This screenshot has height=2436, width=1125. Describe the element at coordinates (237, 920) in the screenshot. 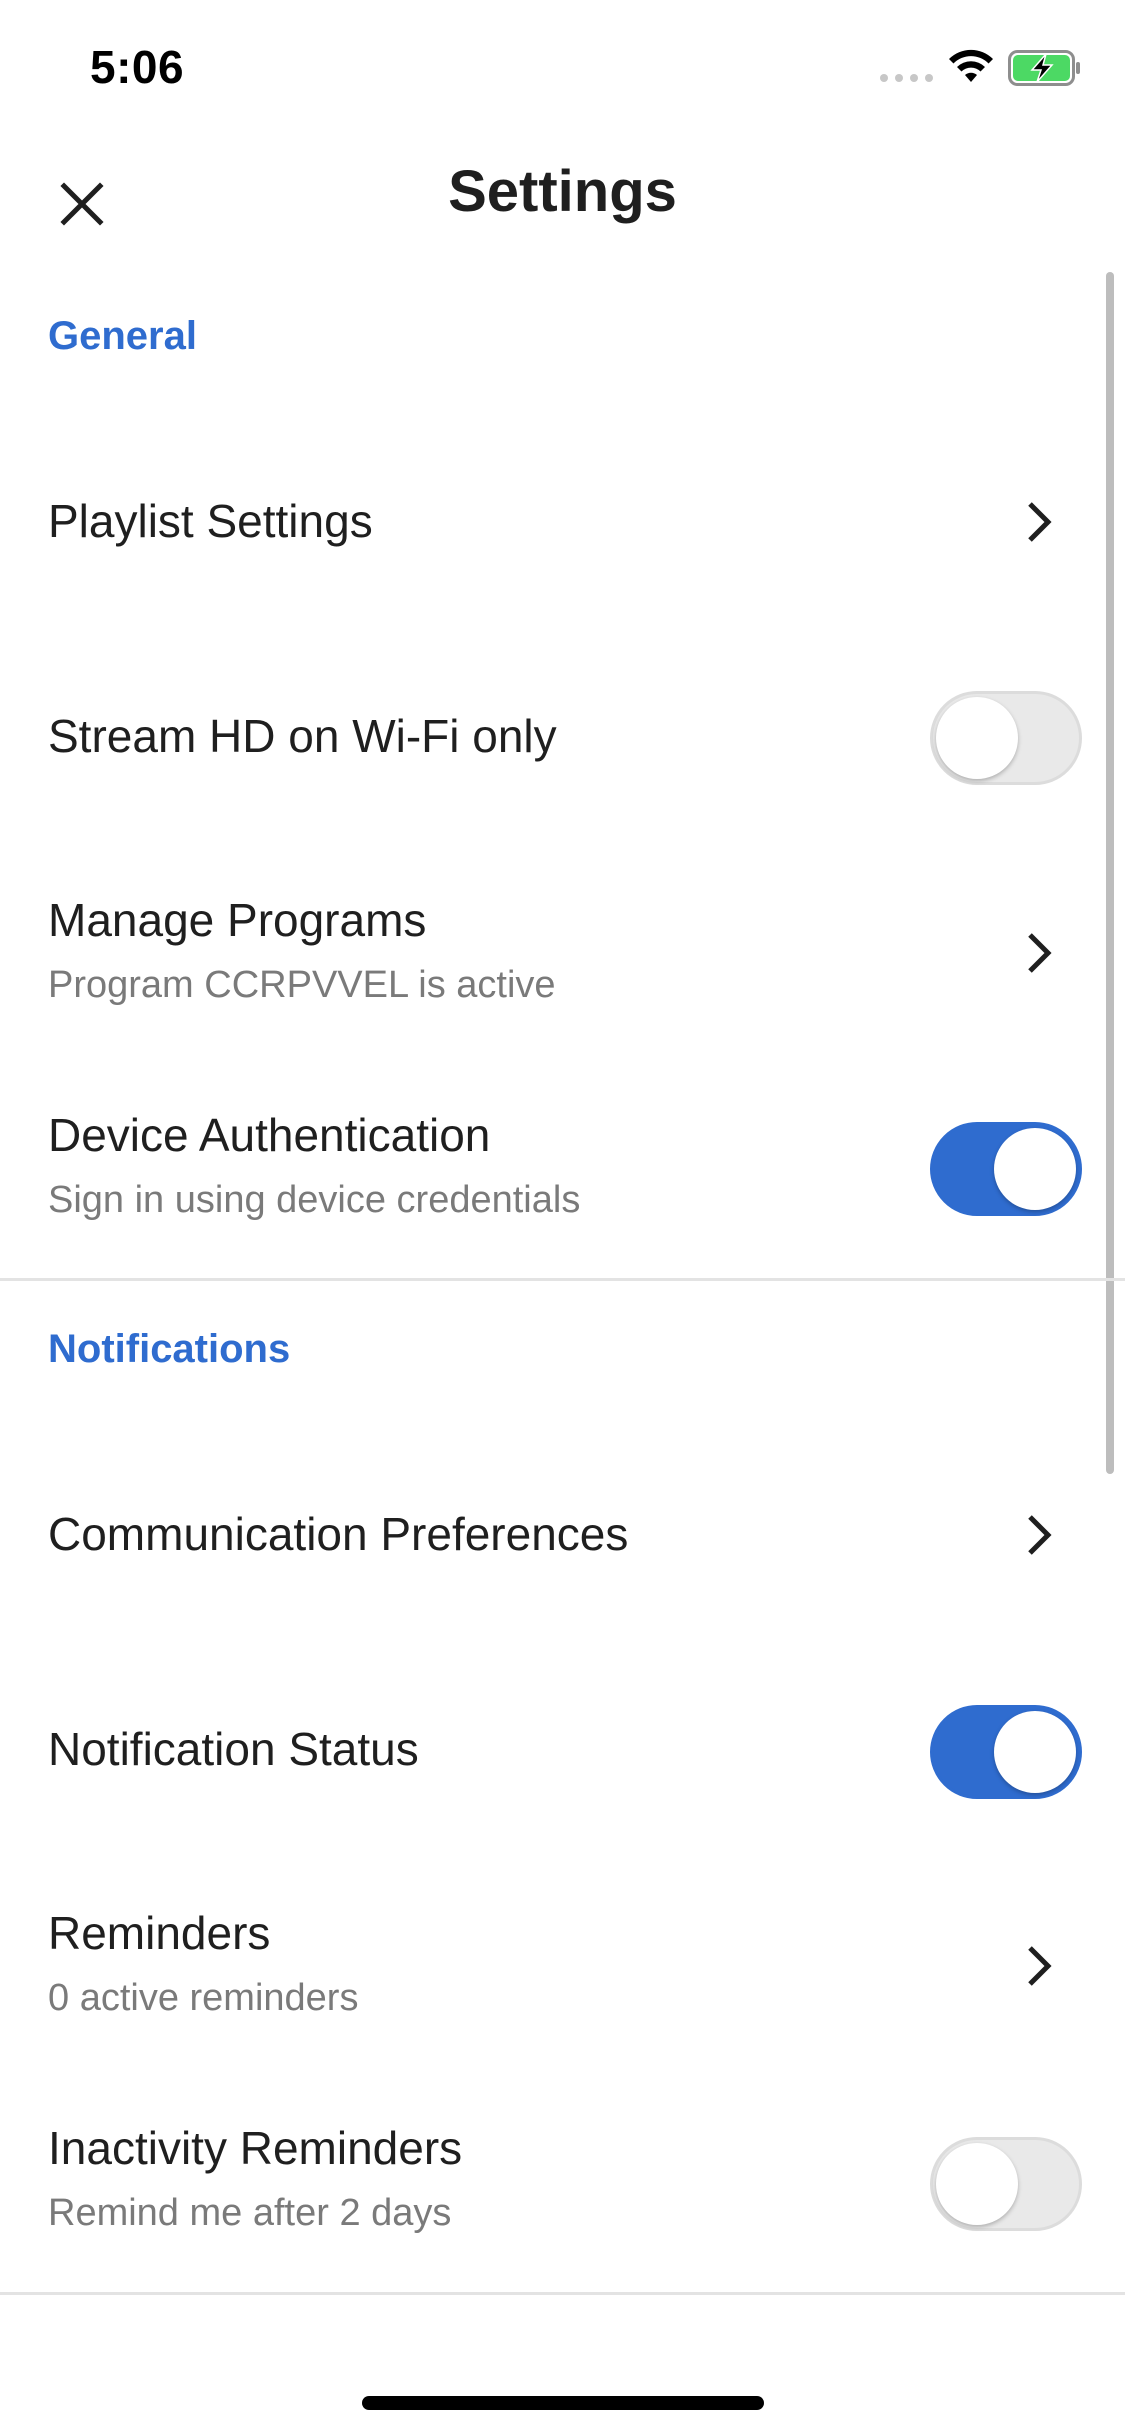

I see `manage-programs-label: Manage Programs` at that location.